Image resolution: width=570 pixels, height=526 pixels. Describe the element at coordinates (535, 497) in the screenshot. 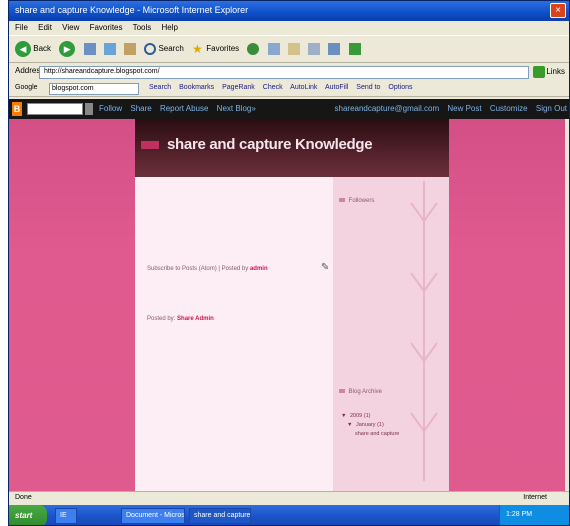

I see `status-zone: Internet` at that location.